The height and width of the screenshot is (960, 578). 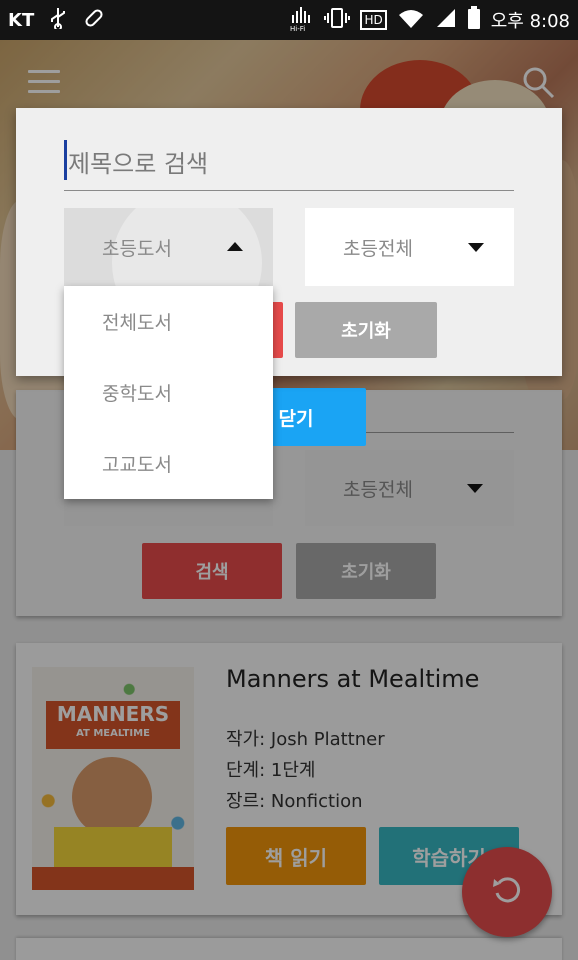 I want to click on search-button-partial, so click(x=278, y=330).